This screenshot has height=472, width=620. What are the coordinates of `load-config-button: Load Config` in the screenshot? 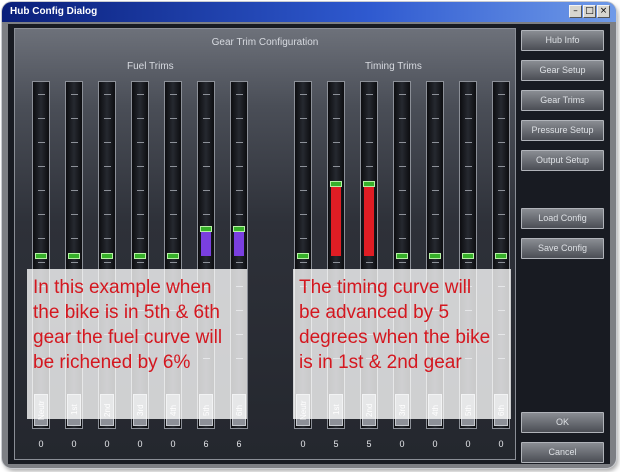 It's located at (562, 218).